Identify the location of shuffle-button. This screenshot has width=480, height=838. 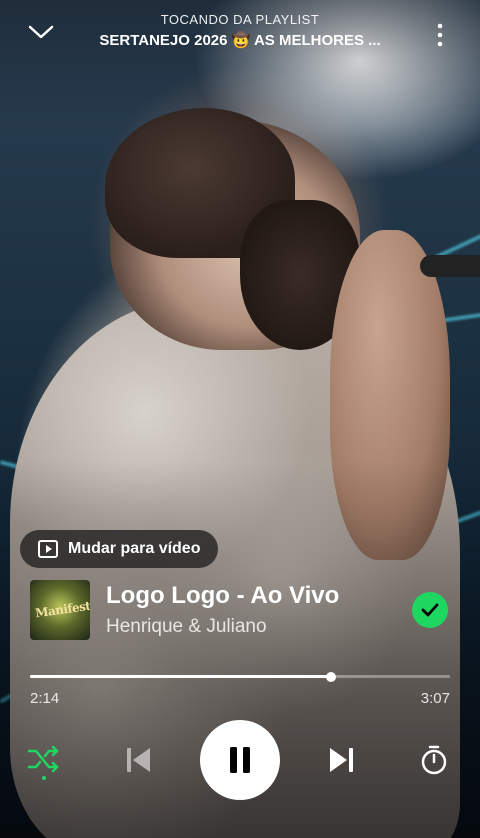
(44, 760).